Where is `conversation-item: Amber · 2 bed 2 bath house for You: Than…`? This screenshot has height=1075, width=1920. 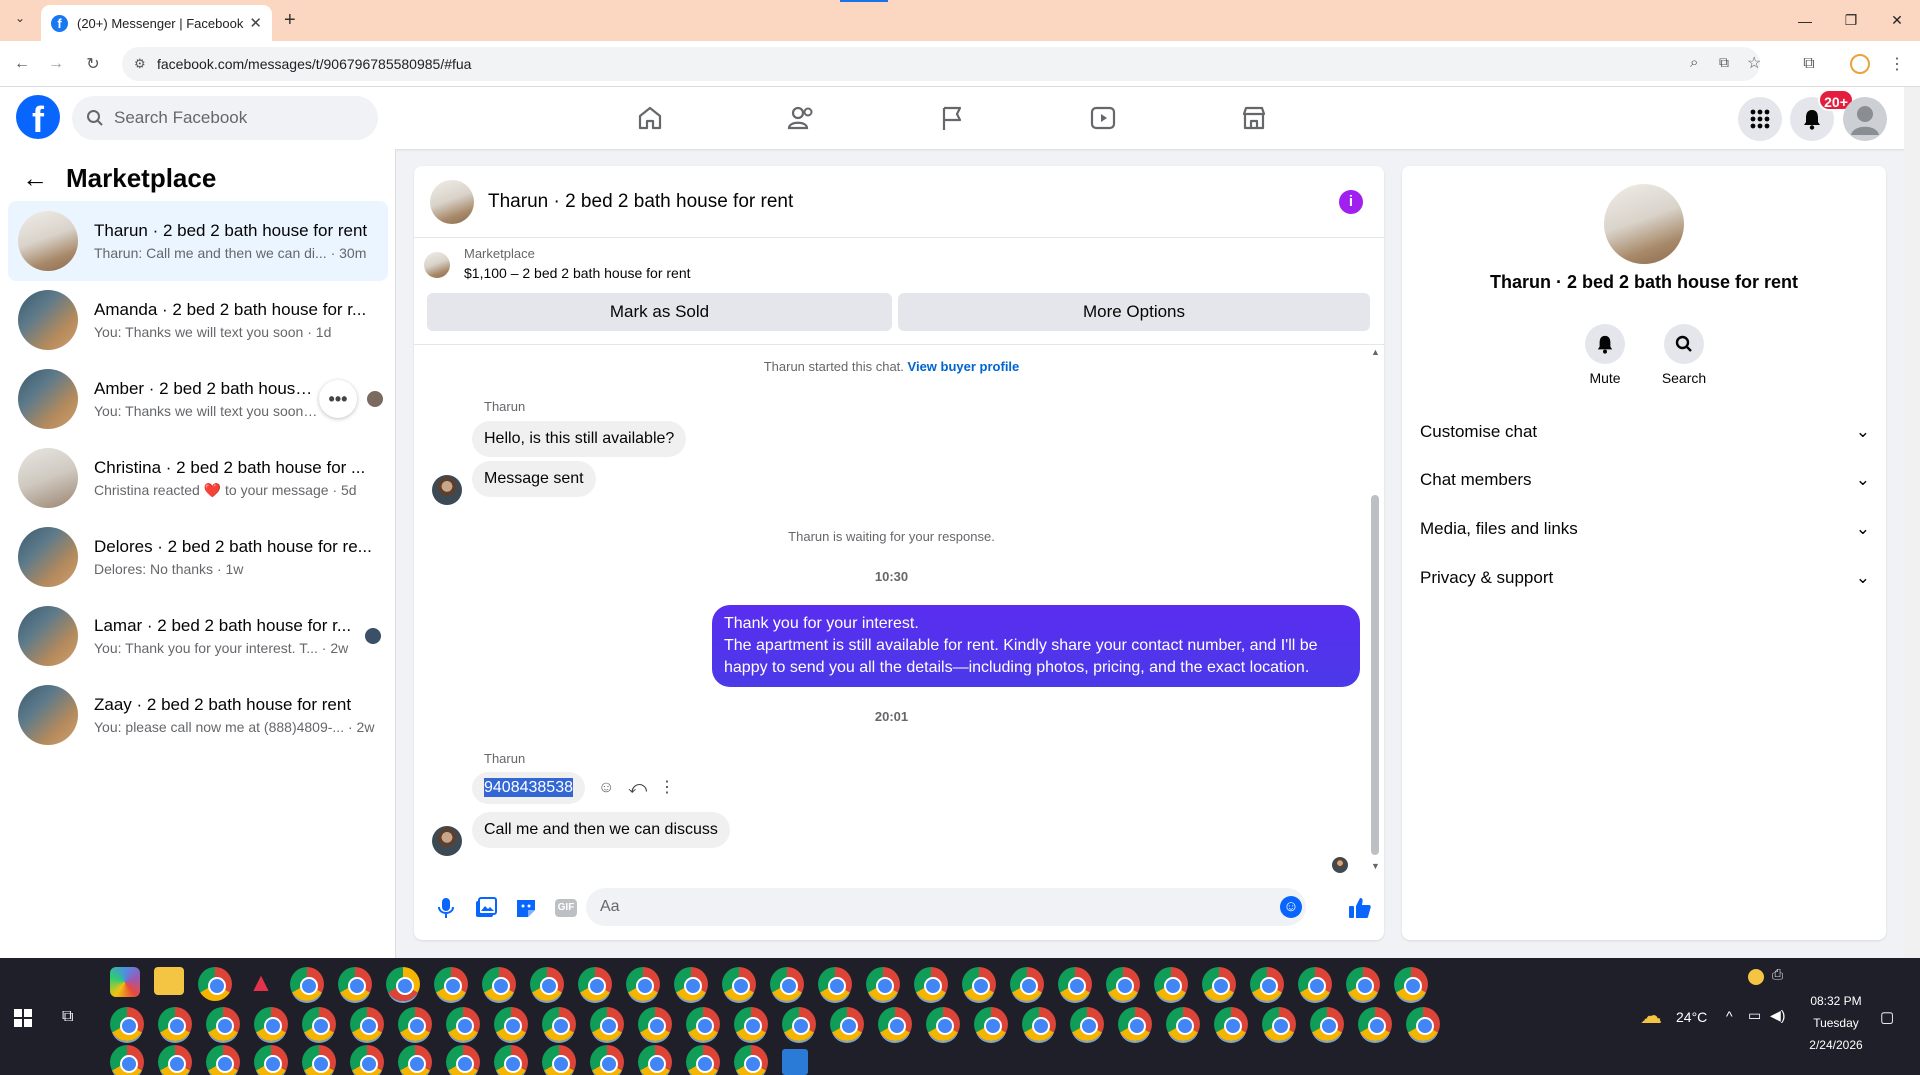 conversation-item: Amber · 2 bed 2 bath house for You: Than… is located at coordinates (198, 399).